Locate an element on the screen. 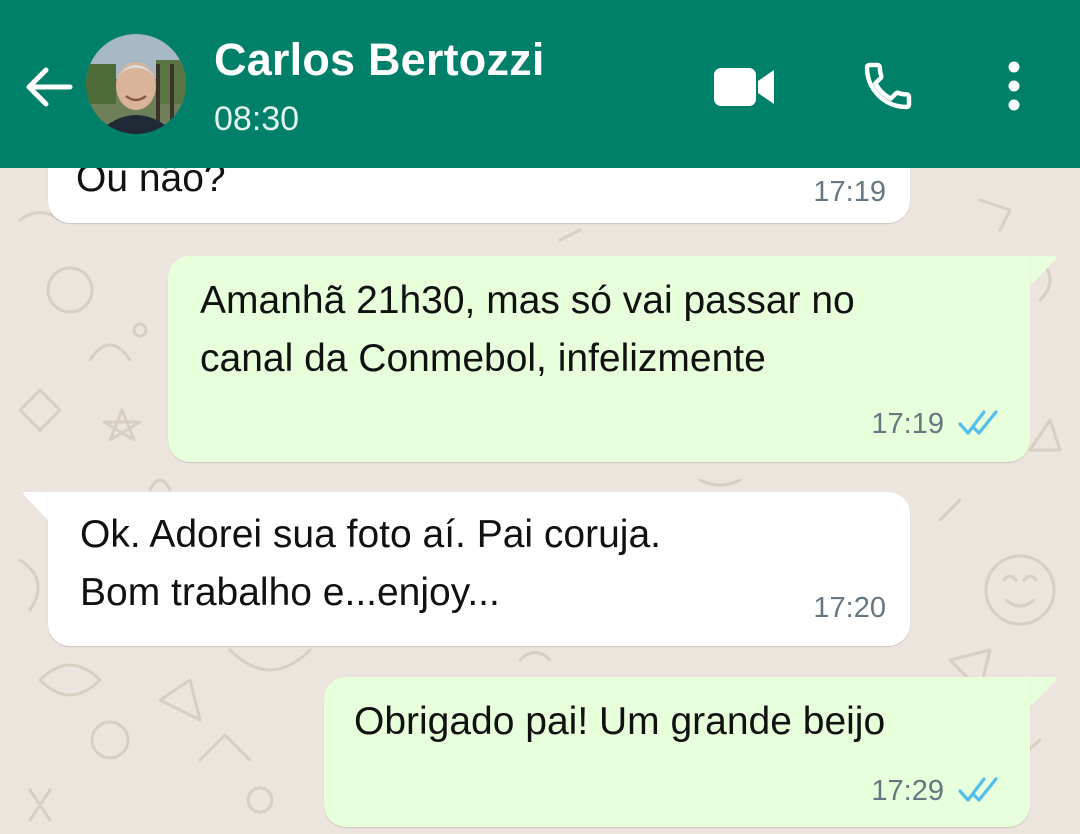  message-time: 17:29 is located at coordinates (907, 791).